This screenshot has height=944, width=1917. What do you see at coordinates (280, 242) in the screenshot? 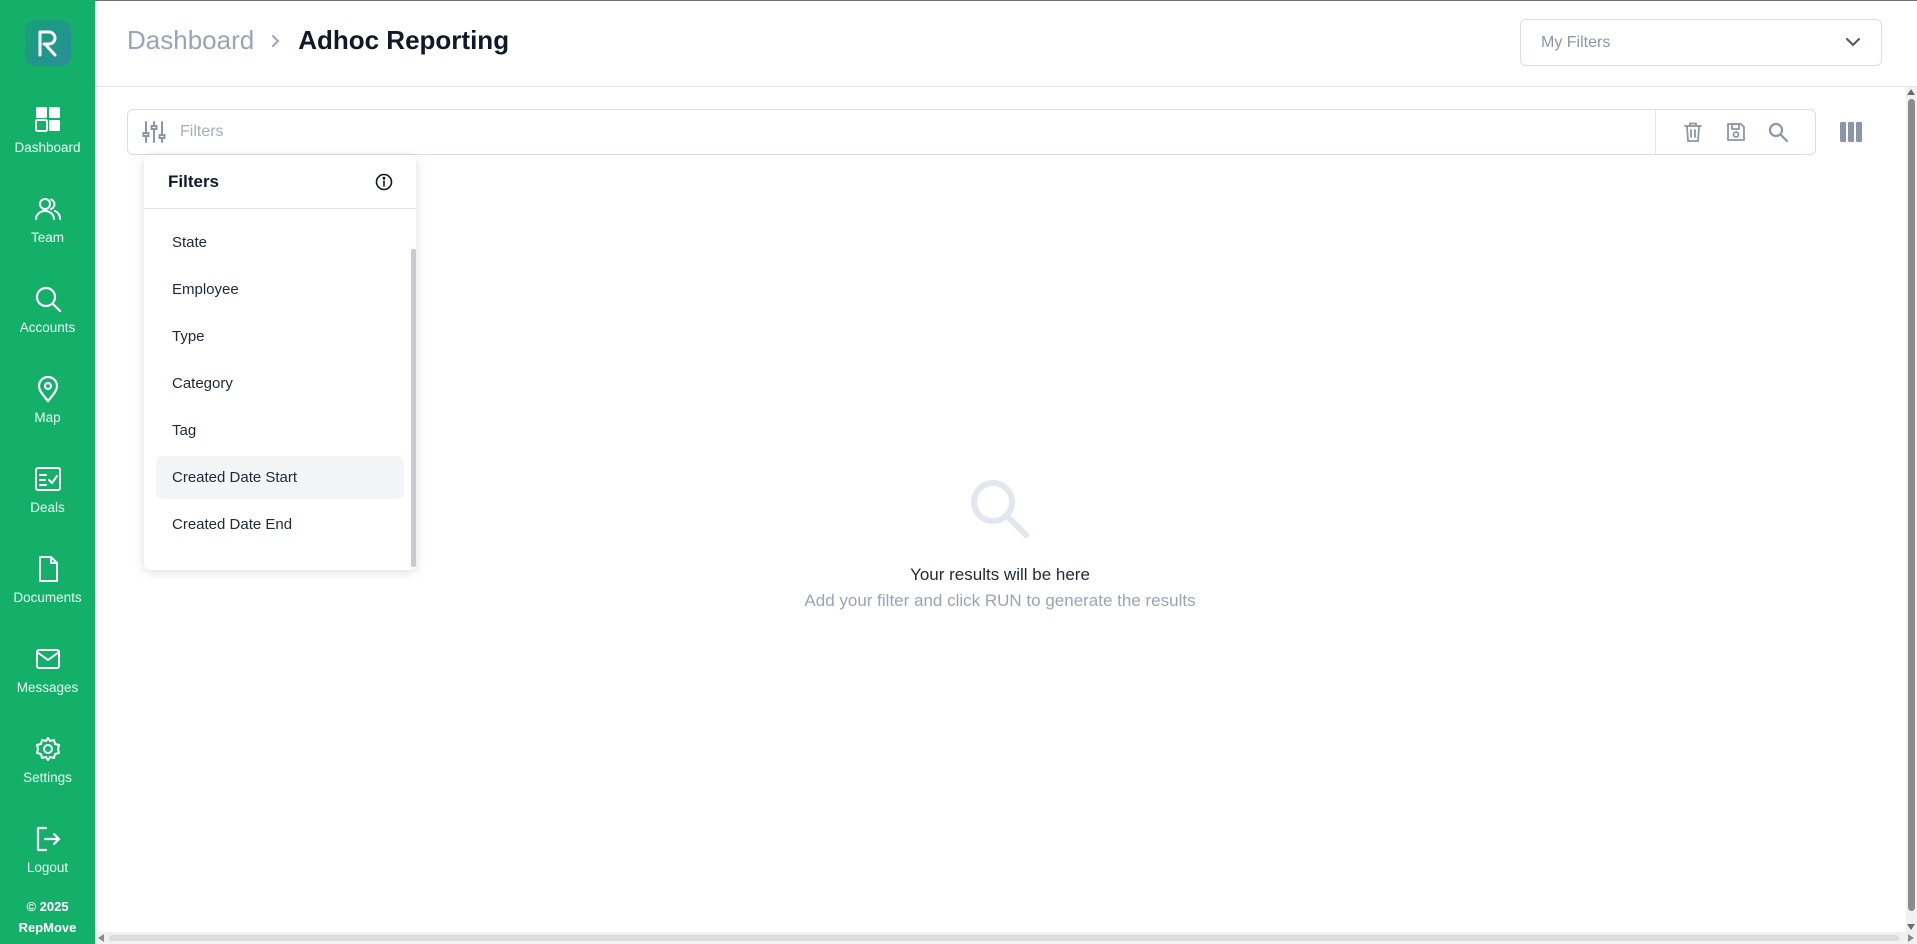
I see `filter-option-state: State` at bounding box center [280, 242].